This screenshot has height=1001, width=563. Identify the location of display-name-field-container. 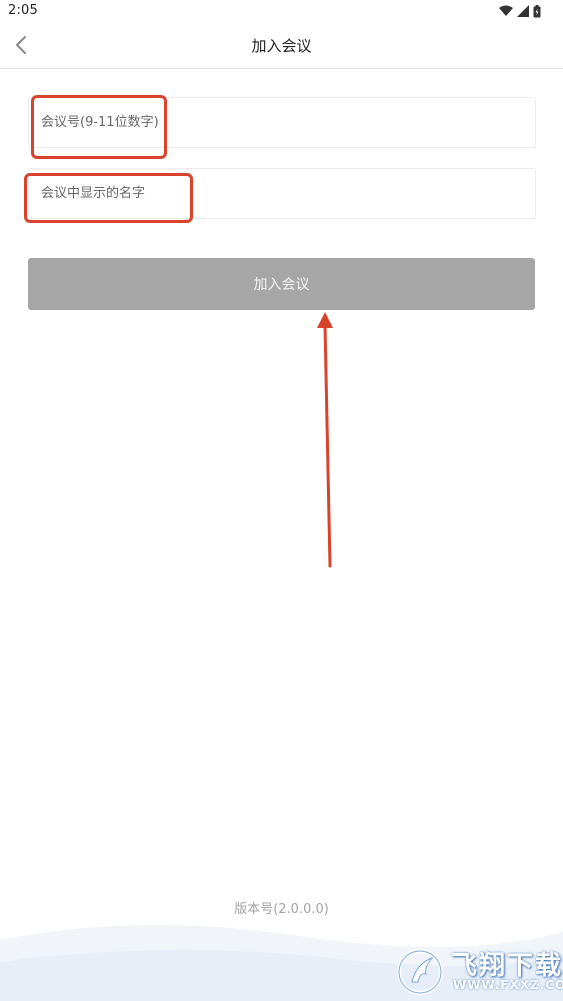
(282, 193).